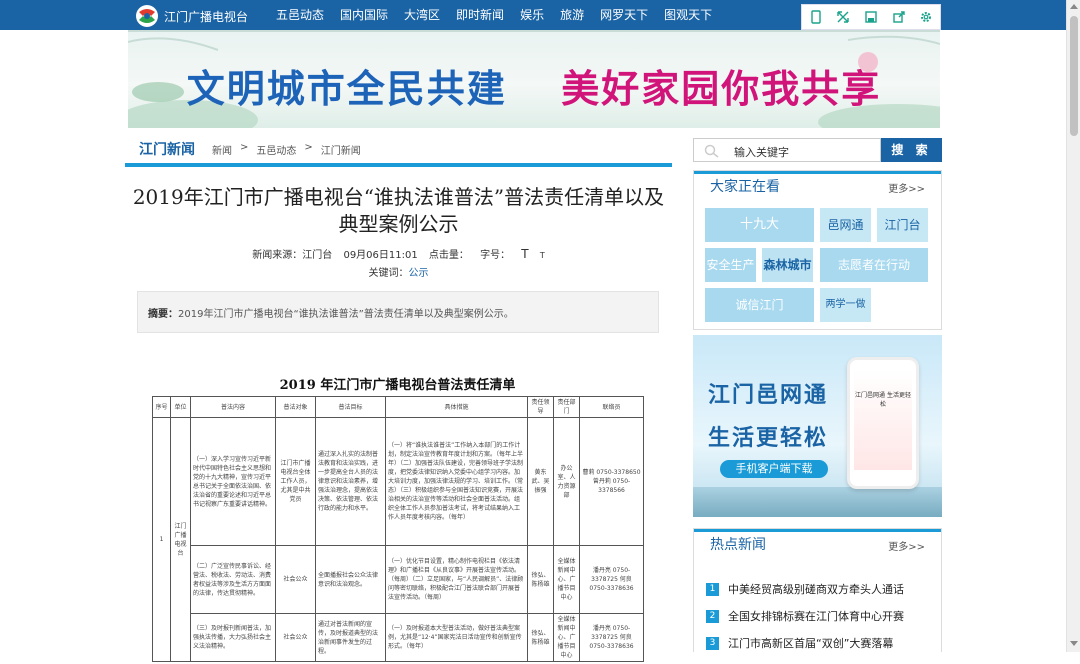 The image size is (1080, 664). Describe the element at coordinates (161, 539) in the screenshot. I see `table-cell-seq: 1` at that location.